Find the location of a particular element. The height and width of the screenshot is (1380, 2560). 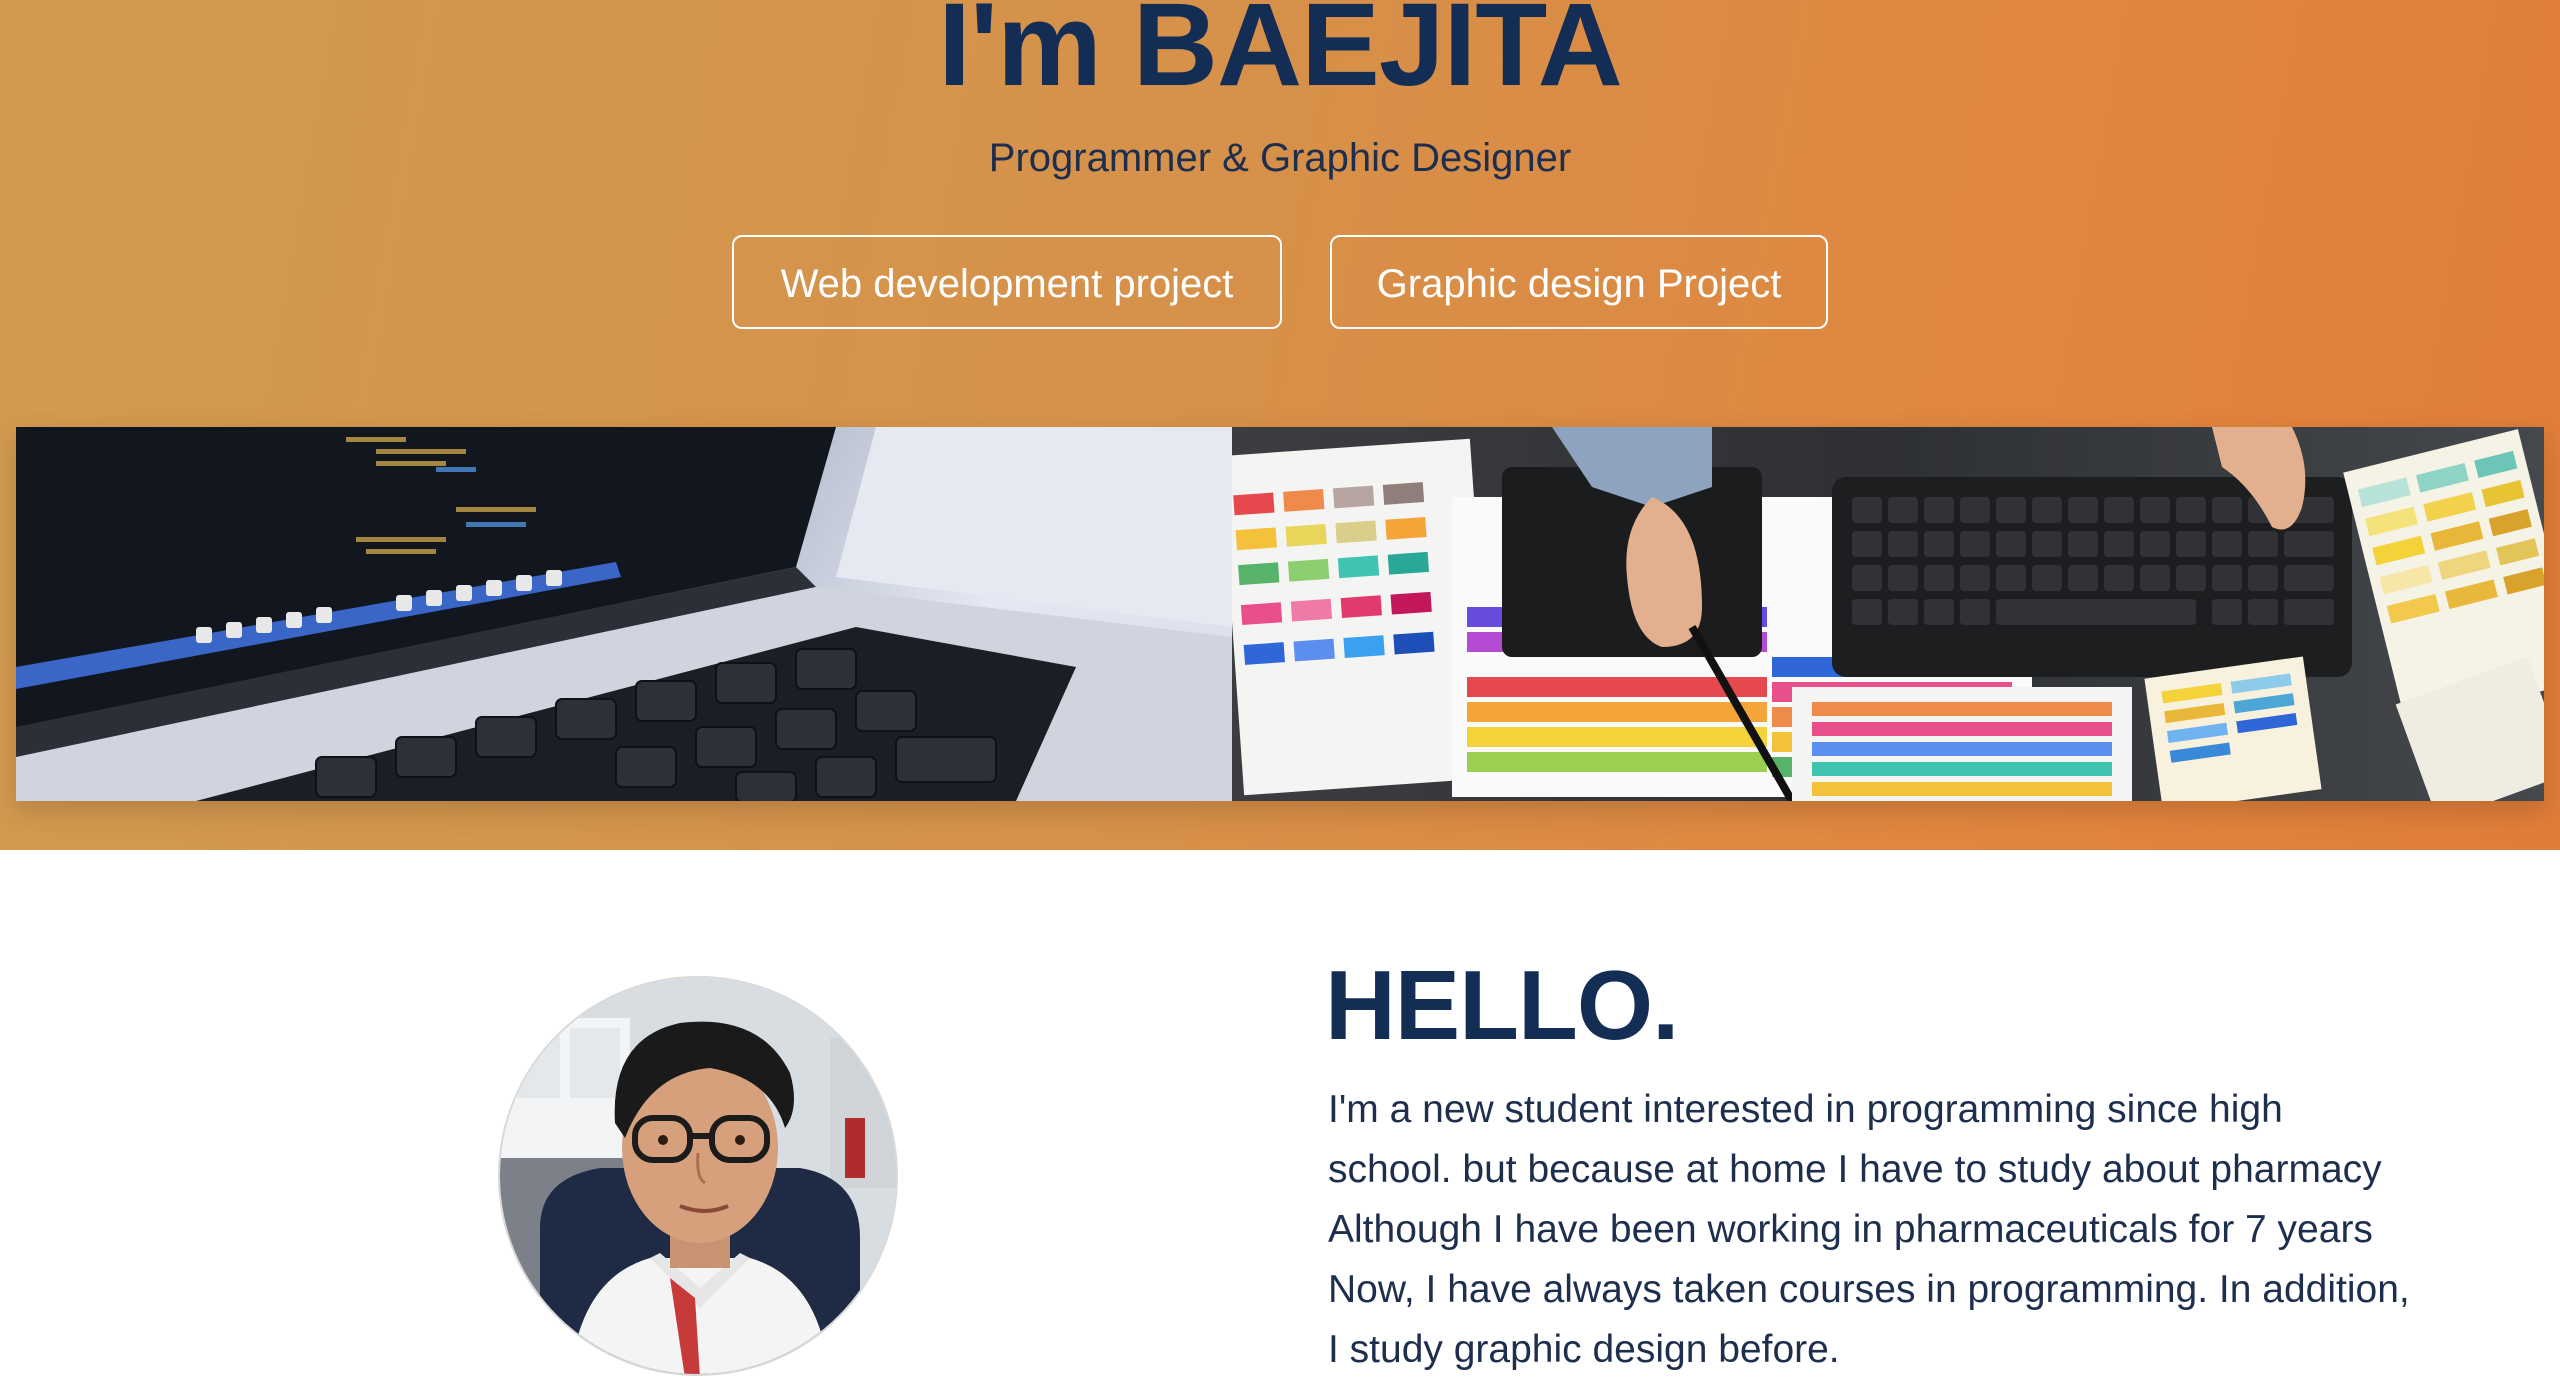

profile-avatar is located at coordinates (698, 1176).